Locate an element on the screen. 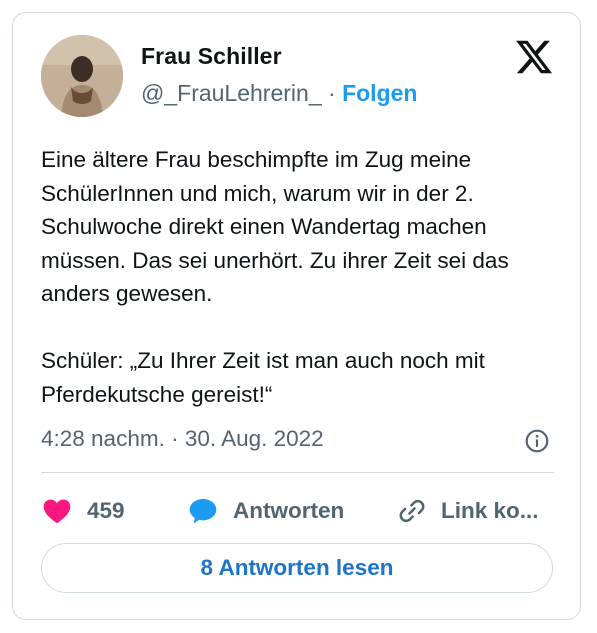  follow-button: Folgen is located at coordinates (379, 93).